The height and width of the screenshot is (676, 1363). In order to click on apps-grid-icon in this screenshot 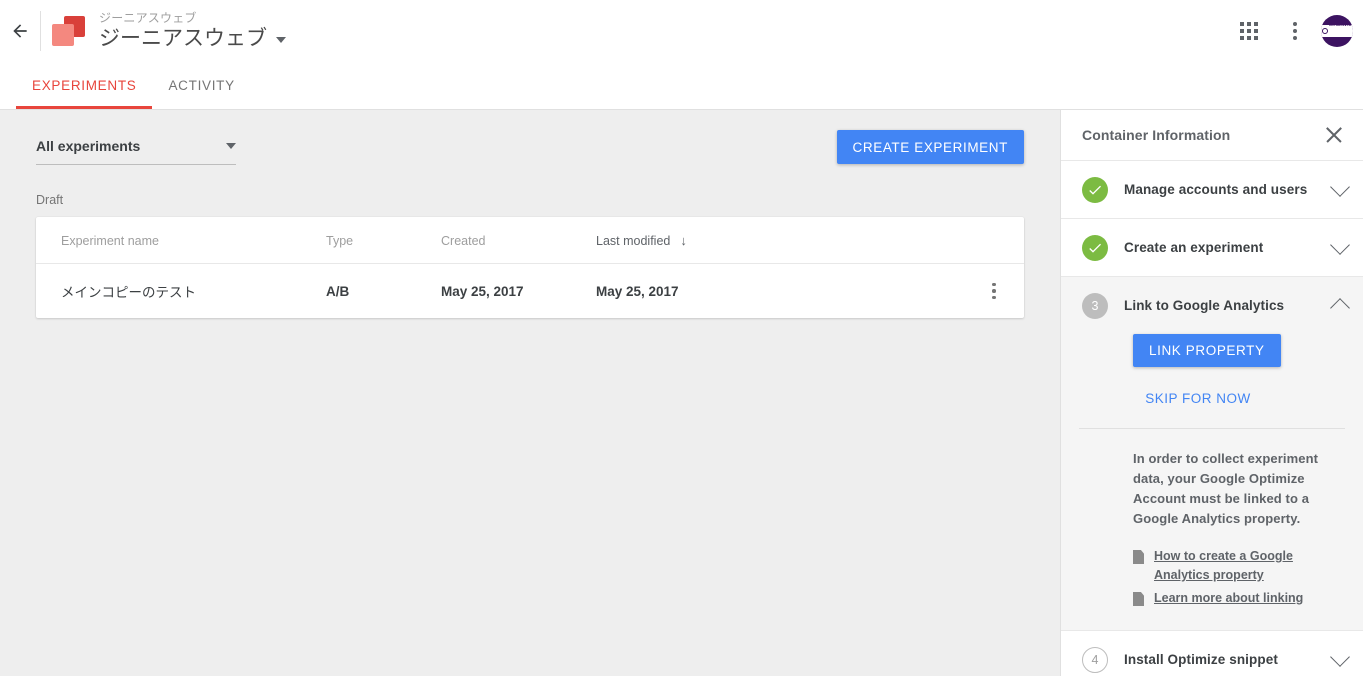, I will do `click(1249, 31)`.